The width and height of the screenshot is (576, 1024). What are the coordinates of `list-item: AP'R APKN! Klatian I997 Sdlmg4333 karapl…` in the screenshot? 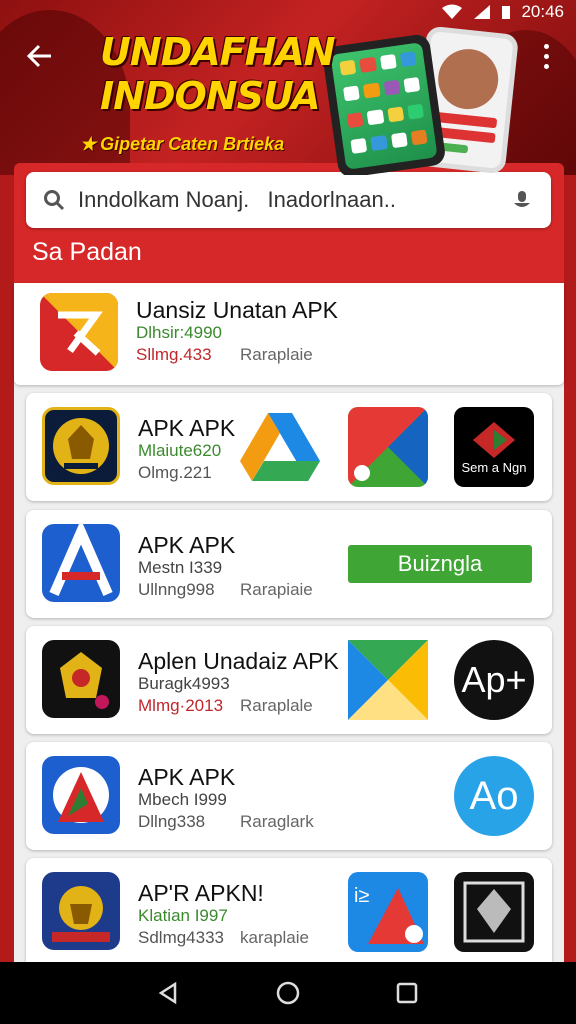 It's located at (289, 910).